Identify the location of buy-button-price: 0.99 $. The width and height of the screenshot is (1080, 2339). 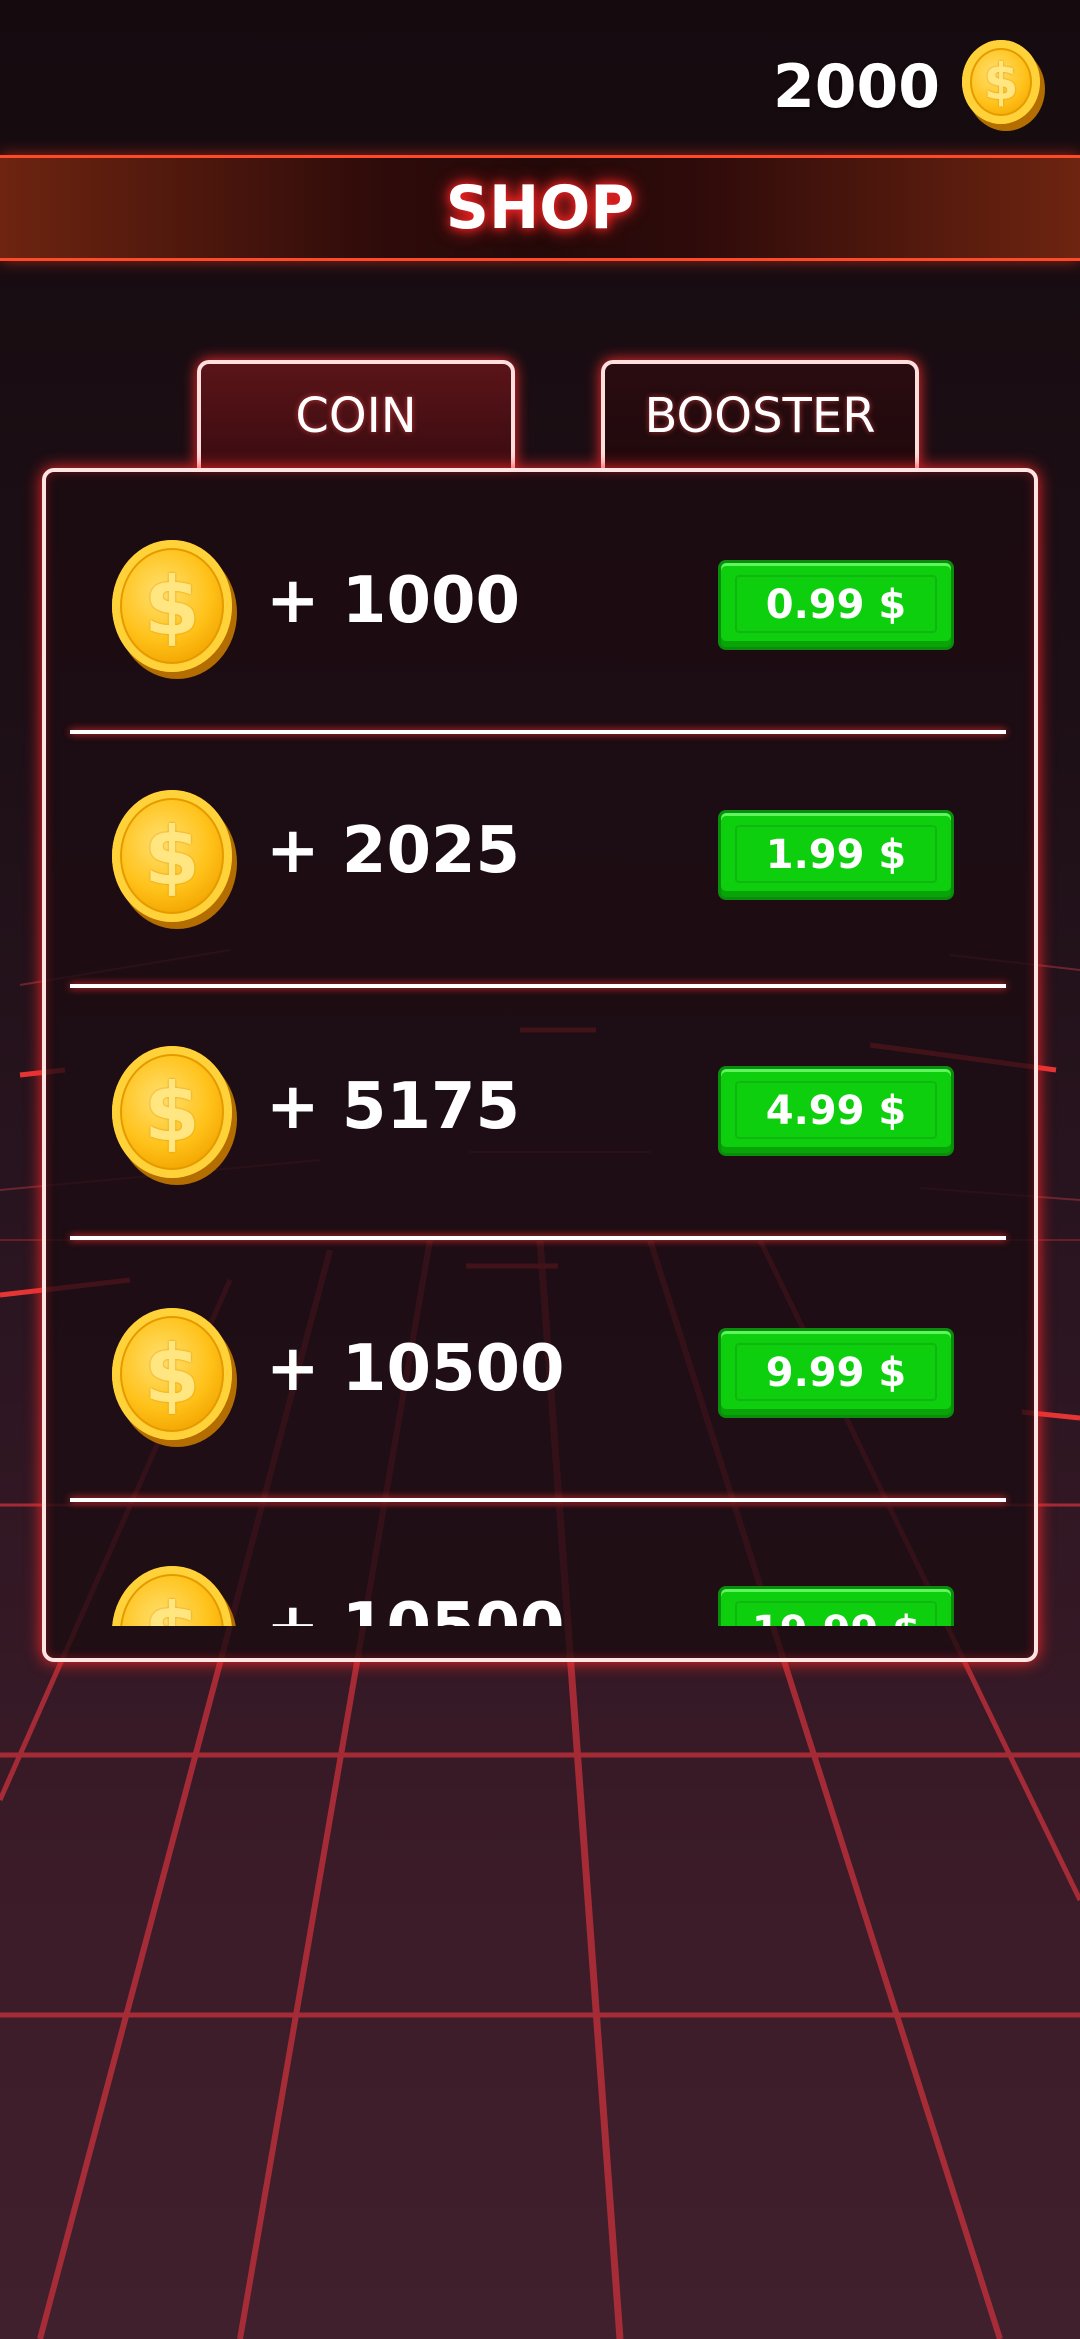
(836, 605).